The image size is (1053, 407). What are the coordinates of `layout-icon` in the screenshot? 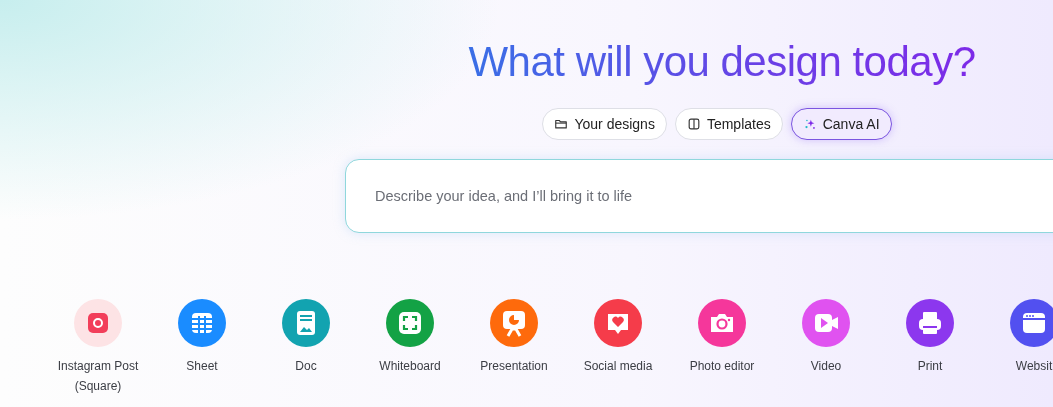 It's located at (693, 124).